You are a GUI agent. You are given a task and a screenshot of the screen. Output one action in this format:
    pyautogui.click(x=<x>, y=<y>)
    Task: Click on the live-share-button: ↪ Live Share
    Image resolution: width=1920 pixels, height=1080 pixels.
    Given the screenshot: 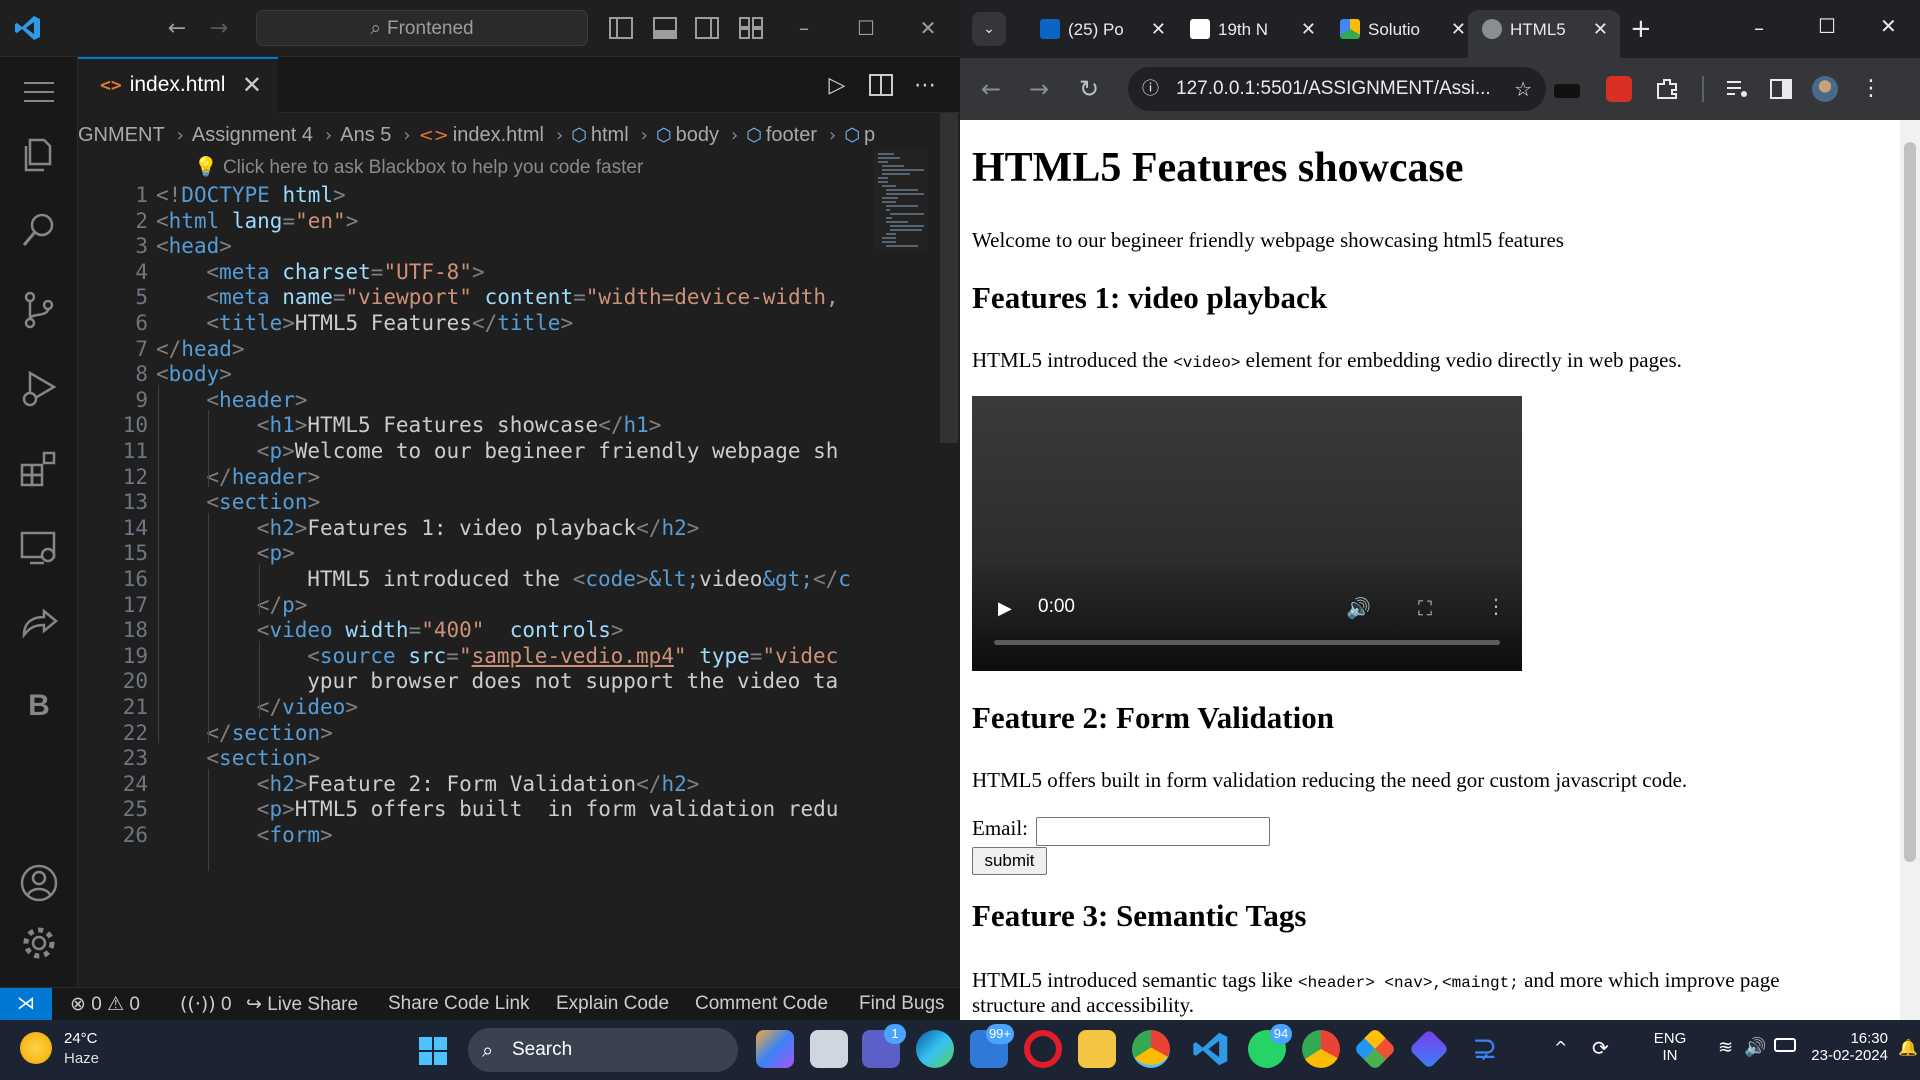 What is the action you would take?
    pyautogui.click(x=302, y=1004)
    